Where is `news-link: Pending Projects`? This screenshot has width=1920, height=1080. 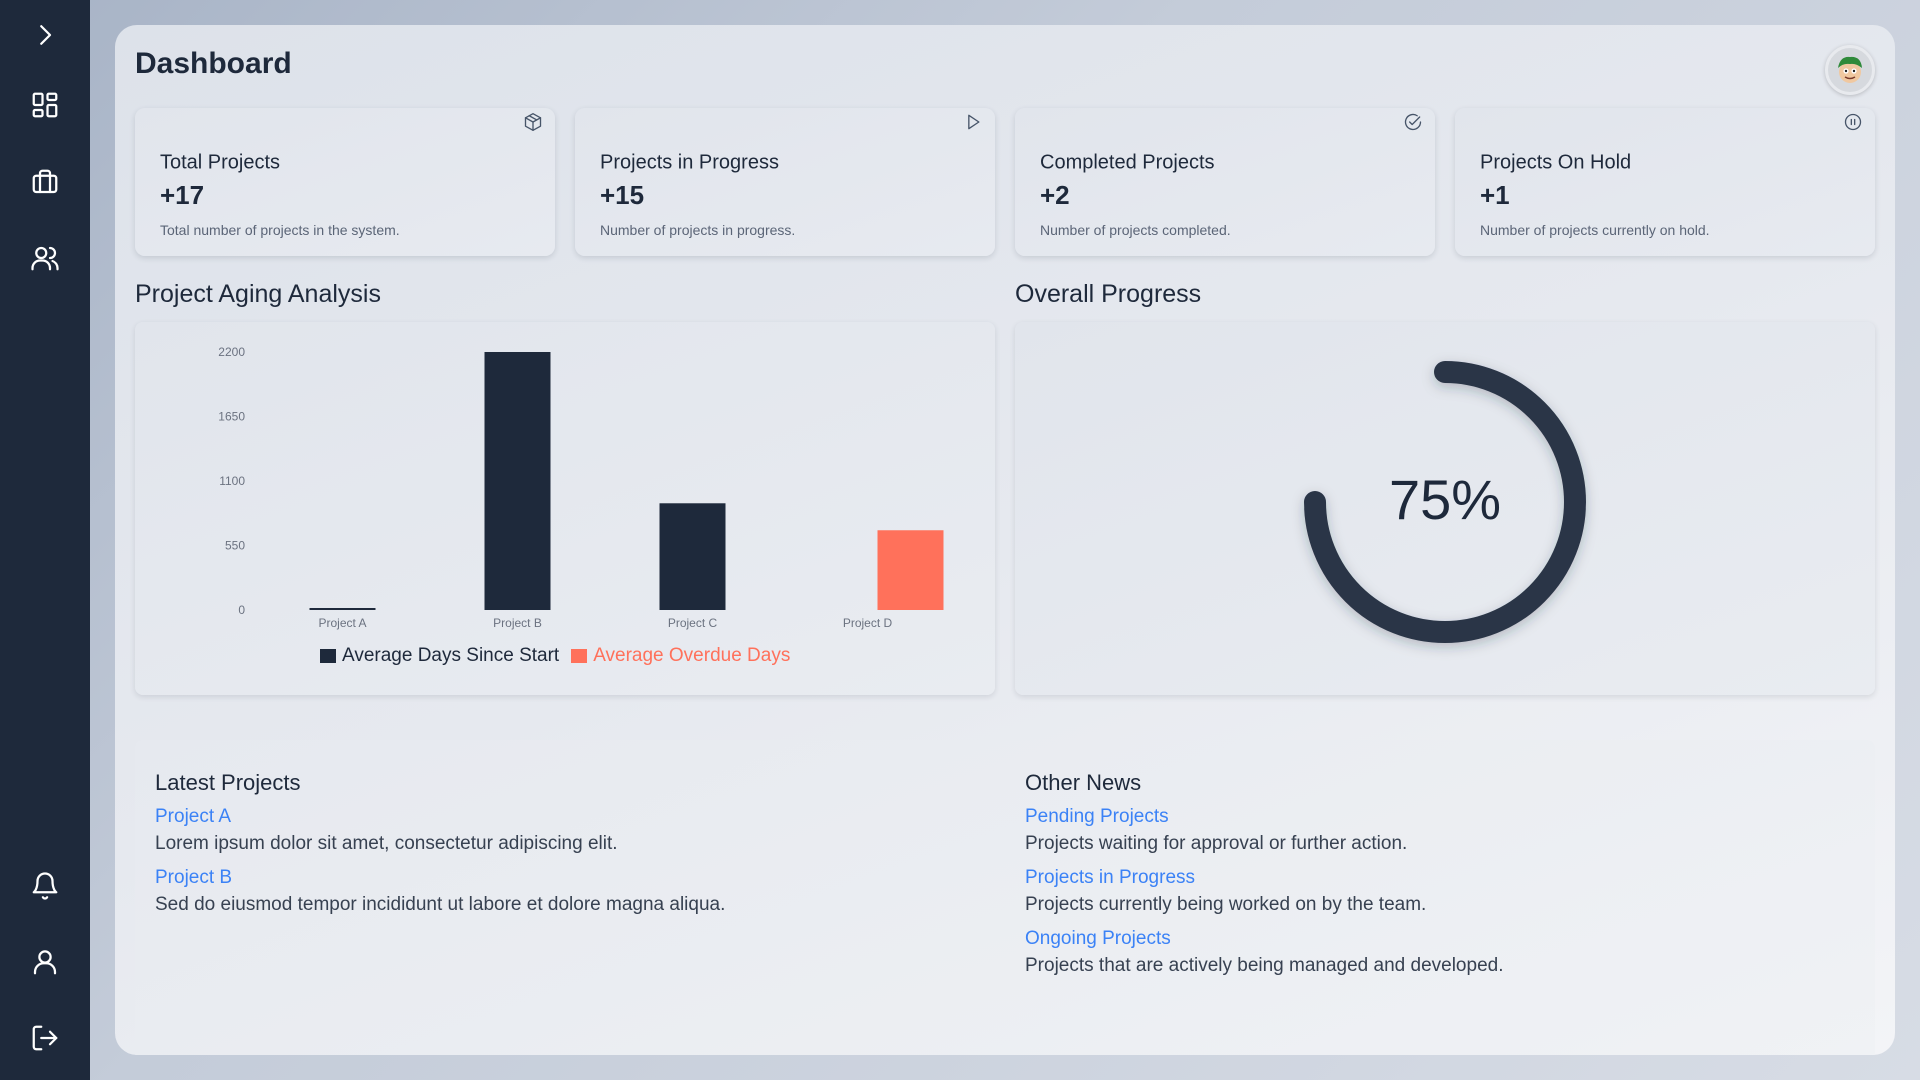
news-link: Pending Projects is located at coordinates (1264, 817).